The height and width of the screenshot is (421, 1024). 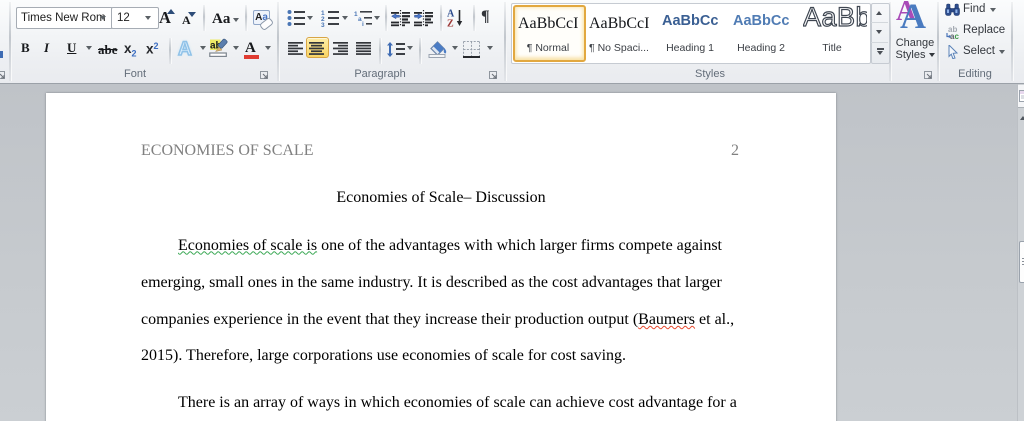 I want to click on svg-text: i, so click(x=363, y=24).